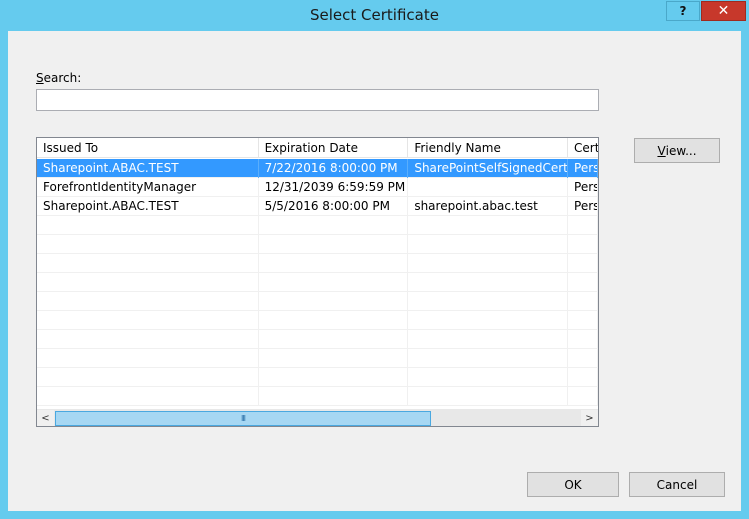  I want to click on cell-expiration: 12/31/2039 6:59:59 PM, so click(334, 187).